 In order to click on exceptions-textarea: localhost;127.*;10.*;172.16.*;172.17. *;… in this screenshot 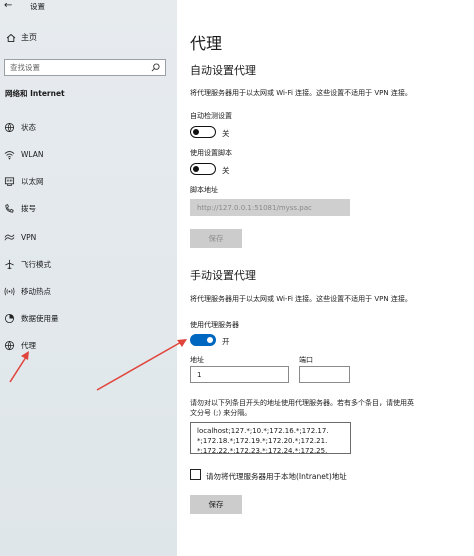, I will do `click(270, 438)`.